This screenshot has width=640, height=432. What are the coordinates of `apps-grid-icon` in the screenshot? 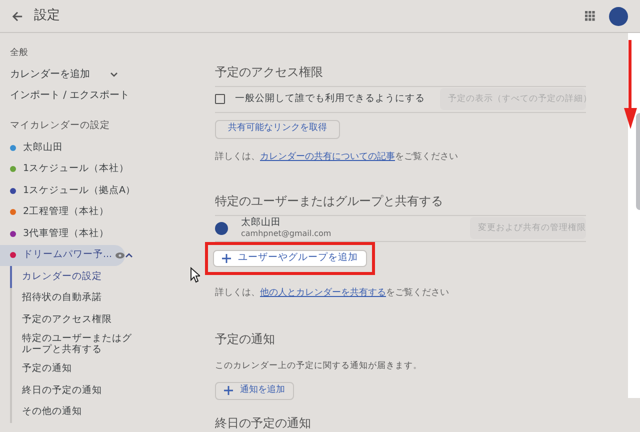 It's located at (590, 16).